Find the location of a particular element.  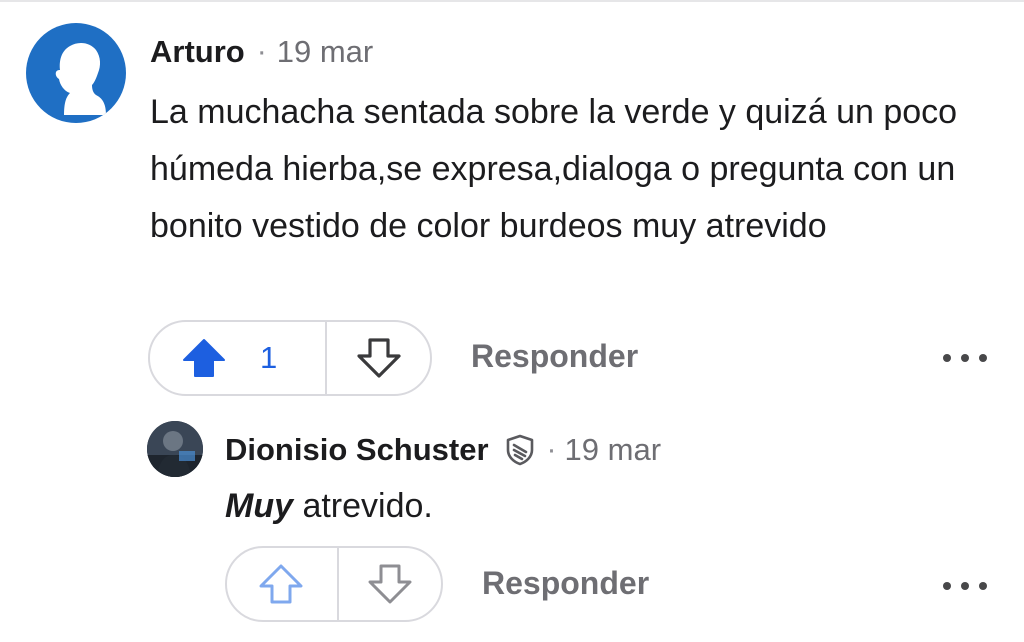

arrow-up-outline-icon is located at coordinates (281, 584).